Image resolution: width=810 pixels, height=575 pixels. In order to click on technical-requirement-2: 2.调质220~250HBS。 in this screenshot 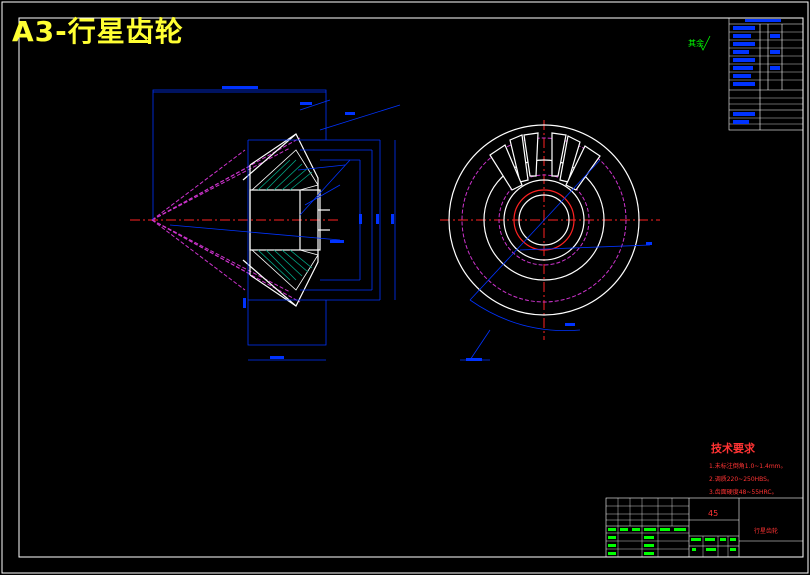, I will do `click(741, 479)`.